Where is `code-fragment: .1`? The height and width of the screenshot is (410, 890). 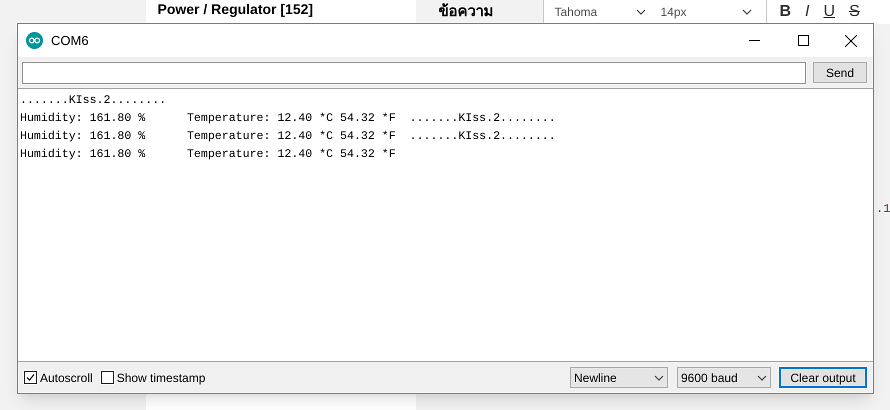 code-fragment: .1 is located at coordinates (883, 209).